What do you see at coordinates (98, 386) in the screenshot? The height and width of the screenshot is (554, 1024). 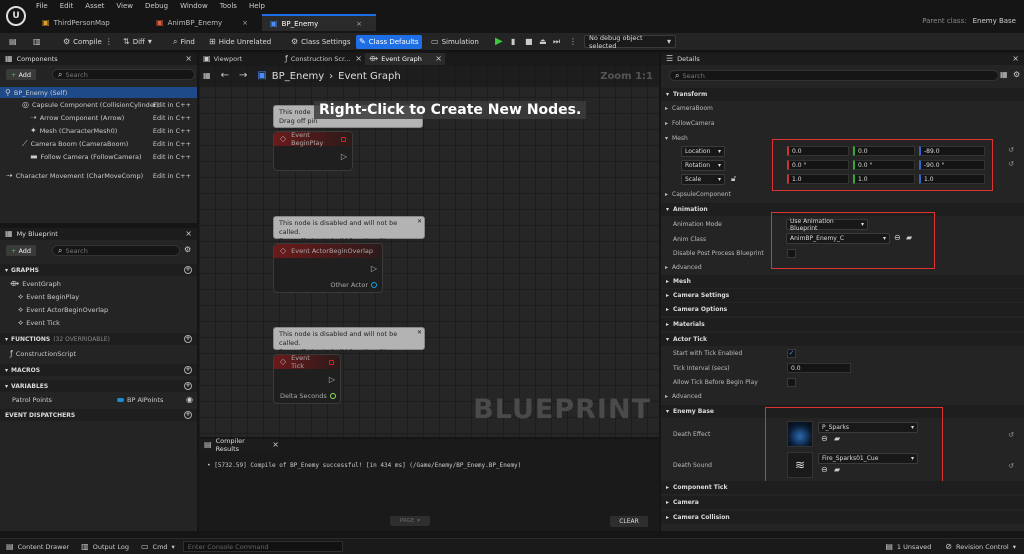 I see `section-variables: ▾ VARIABLES +` at bounding box center [98, 386].